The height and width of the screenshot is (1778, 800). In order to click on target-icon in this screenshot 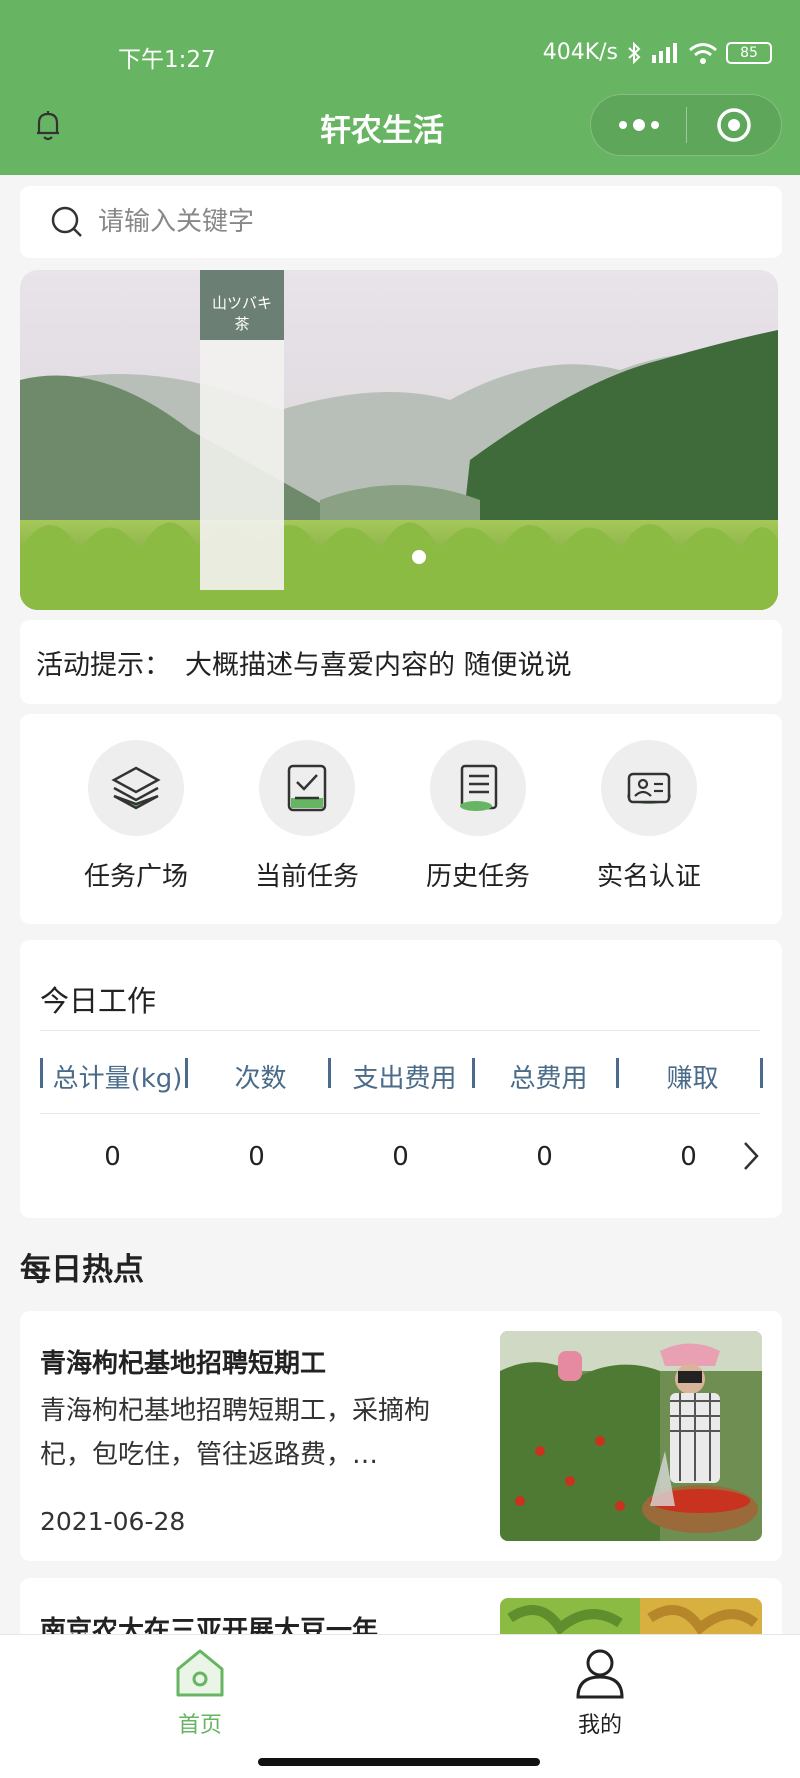, I will do `click(734, 125)`.